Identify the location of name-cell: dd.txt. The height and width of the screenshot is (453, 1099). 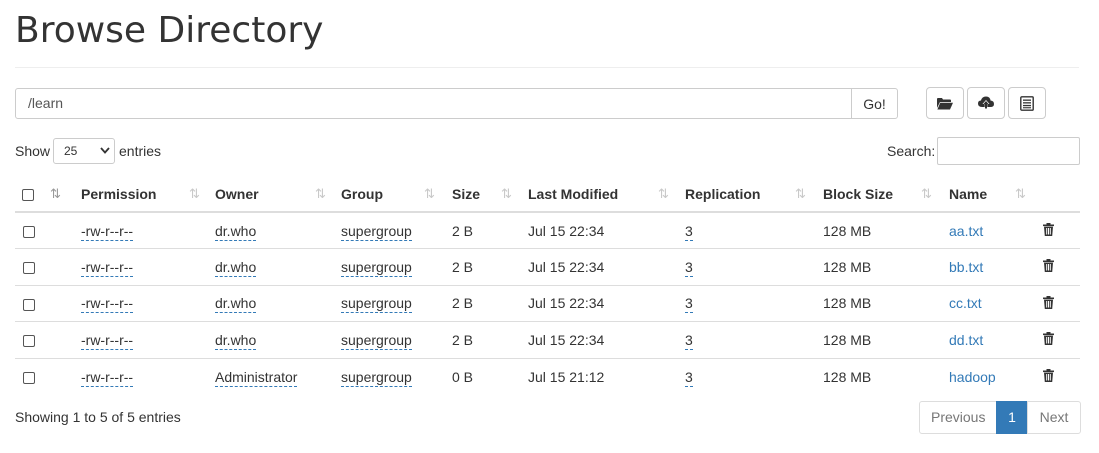
(994, 340).